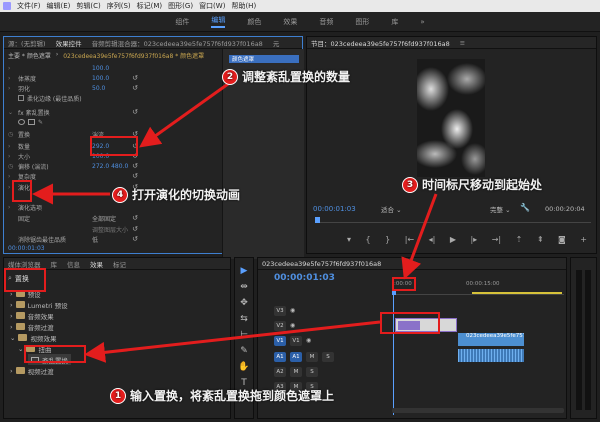  What do you see at coordinates (119, 264) in the screenshot?
I see `tab-markers: 标记` at bounding box center [119, 264].